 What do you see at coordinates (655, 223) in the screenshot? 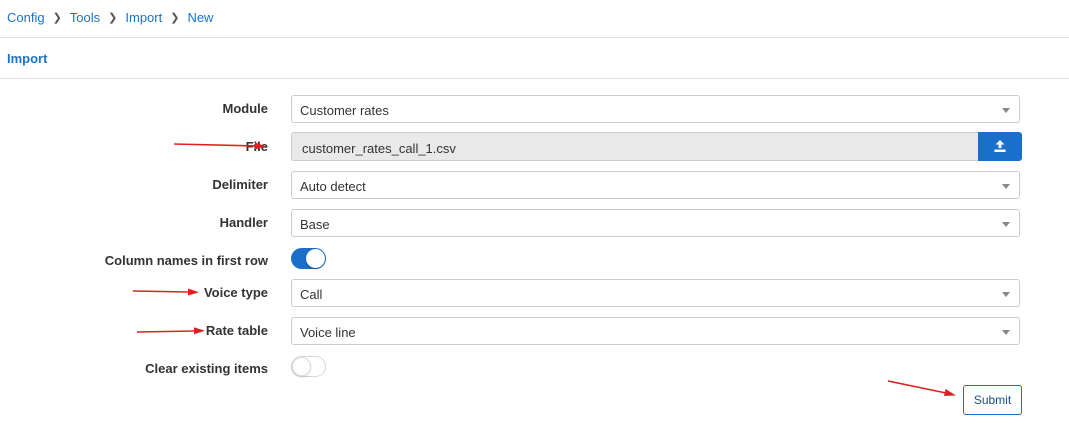
I see `handler-select: Base` at bounding box center [655, 223].